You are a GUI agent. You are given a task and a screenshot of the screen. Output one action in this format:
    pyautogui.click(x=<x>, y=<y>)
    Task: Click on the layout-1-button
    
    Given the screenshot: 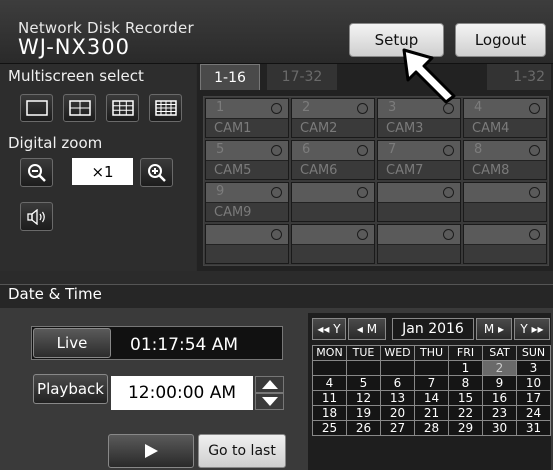 What is the action you would take?
    pyautogui.click(x=36, y=108)
    